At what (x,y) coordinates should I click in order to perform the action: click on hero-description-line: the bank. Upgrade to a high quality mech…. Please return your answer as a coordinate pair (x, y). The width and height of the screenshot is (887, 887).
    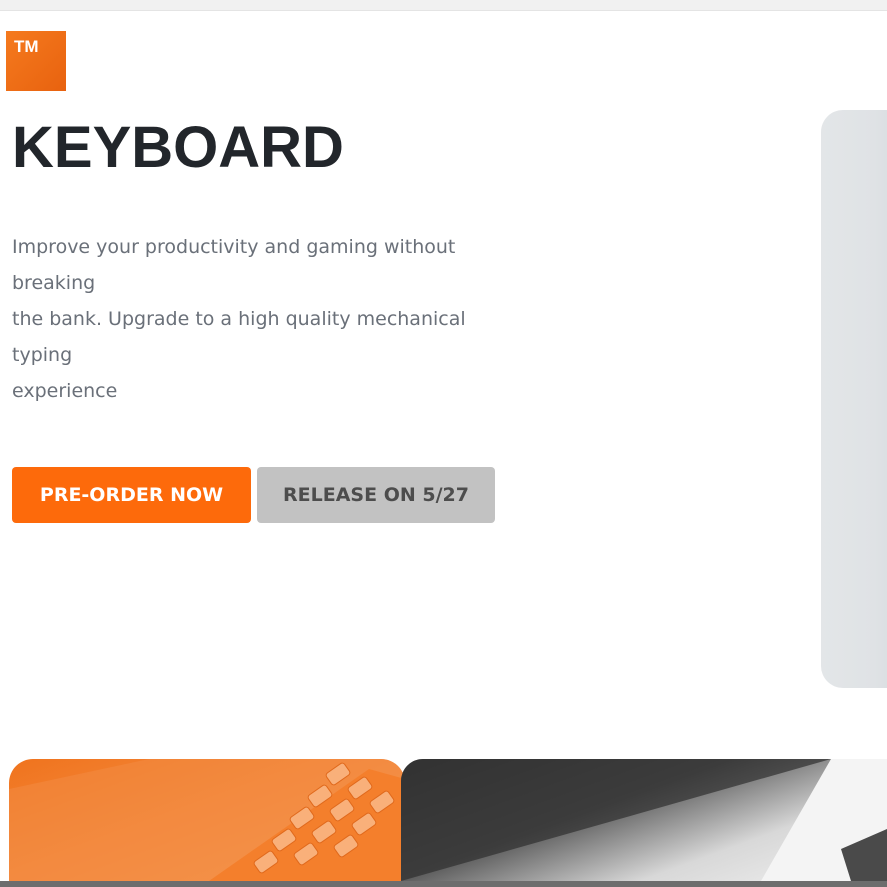
    Looking at the image, I should click on (239, 319).